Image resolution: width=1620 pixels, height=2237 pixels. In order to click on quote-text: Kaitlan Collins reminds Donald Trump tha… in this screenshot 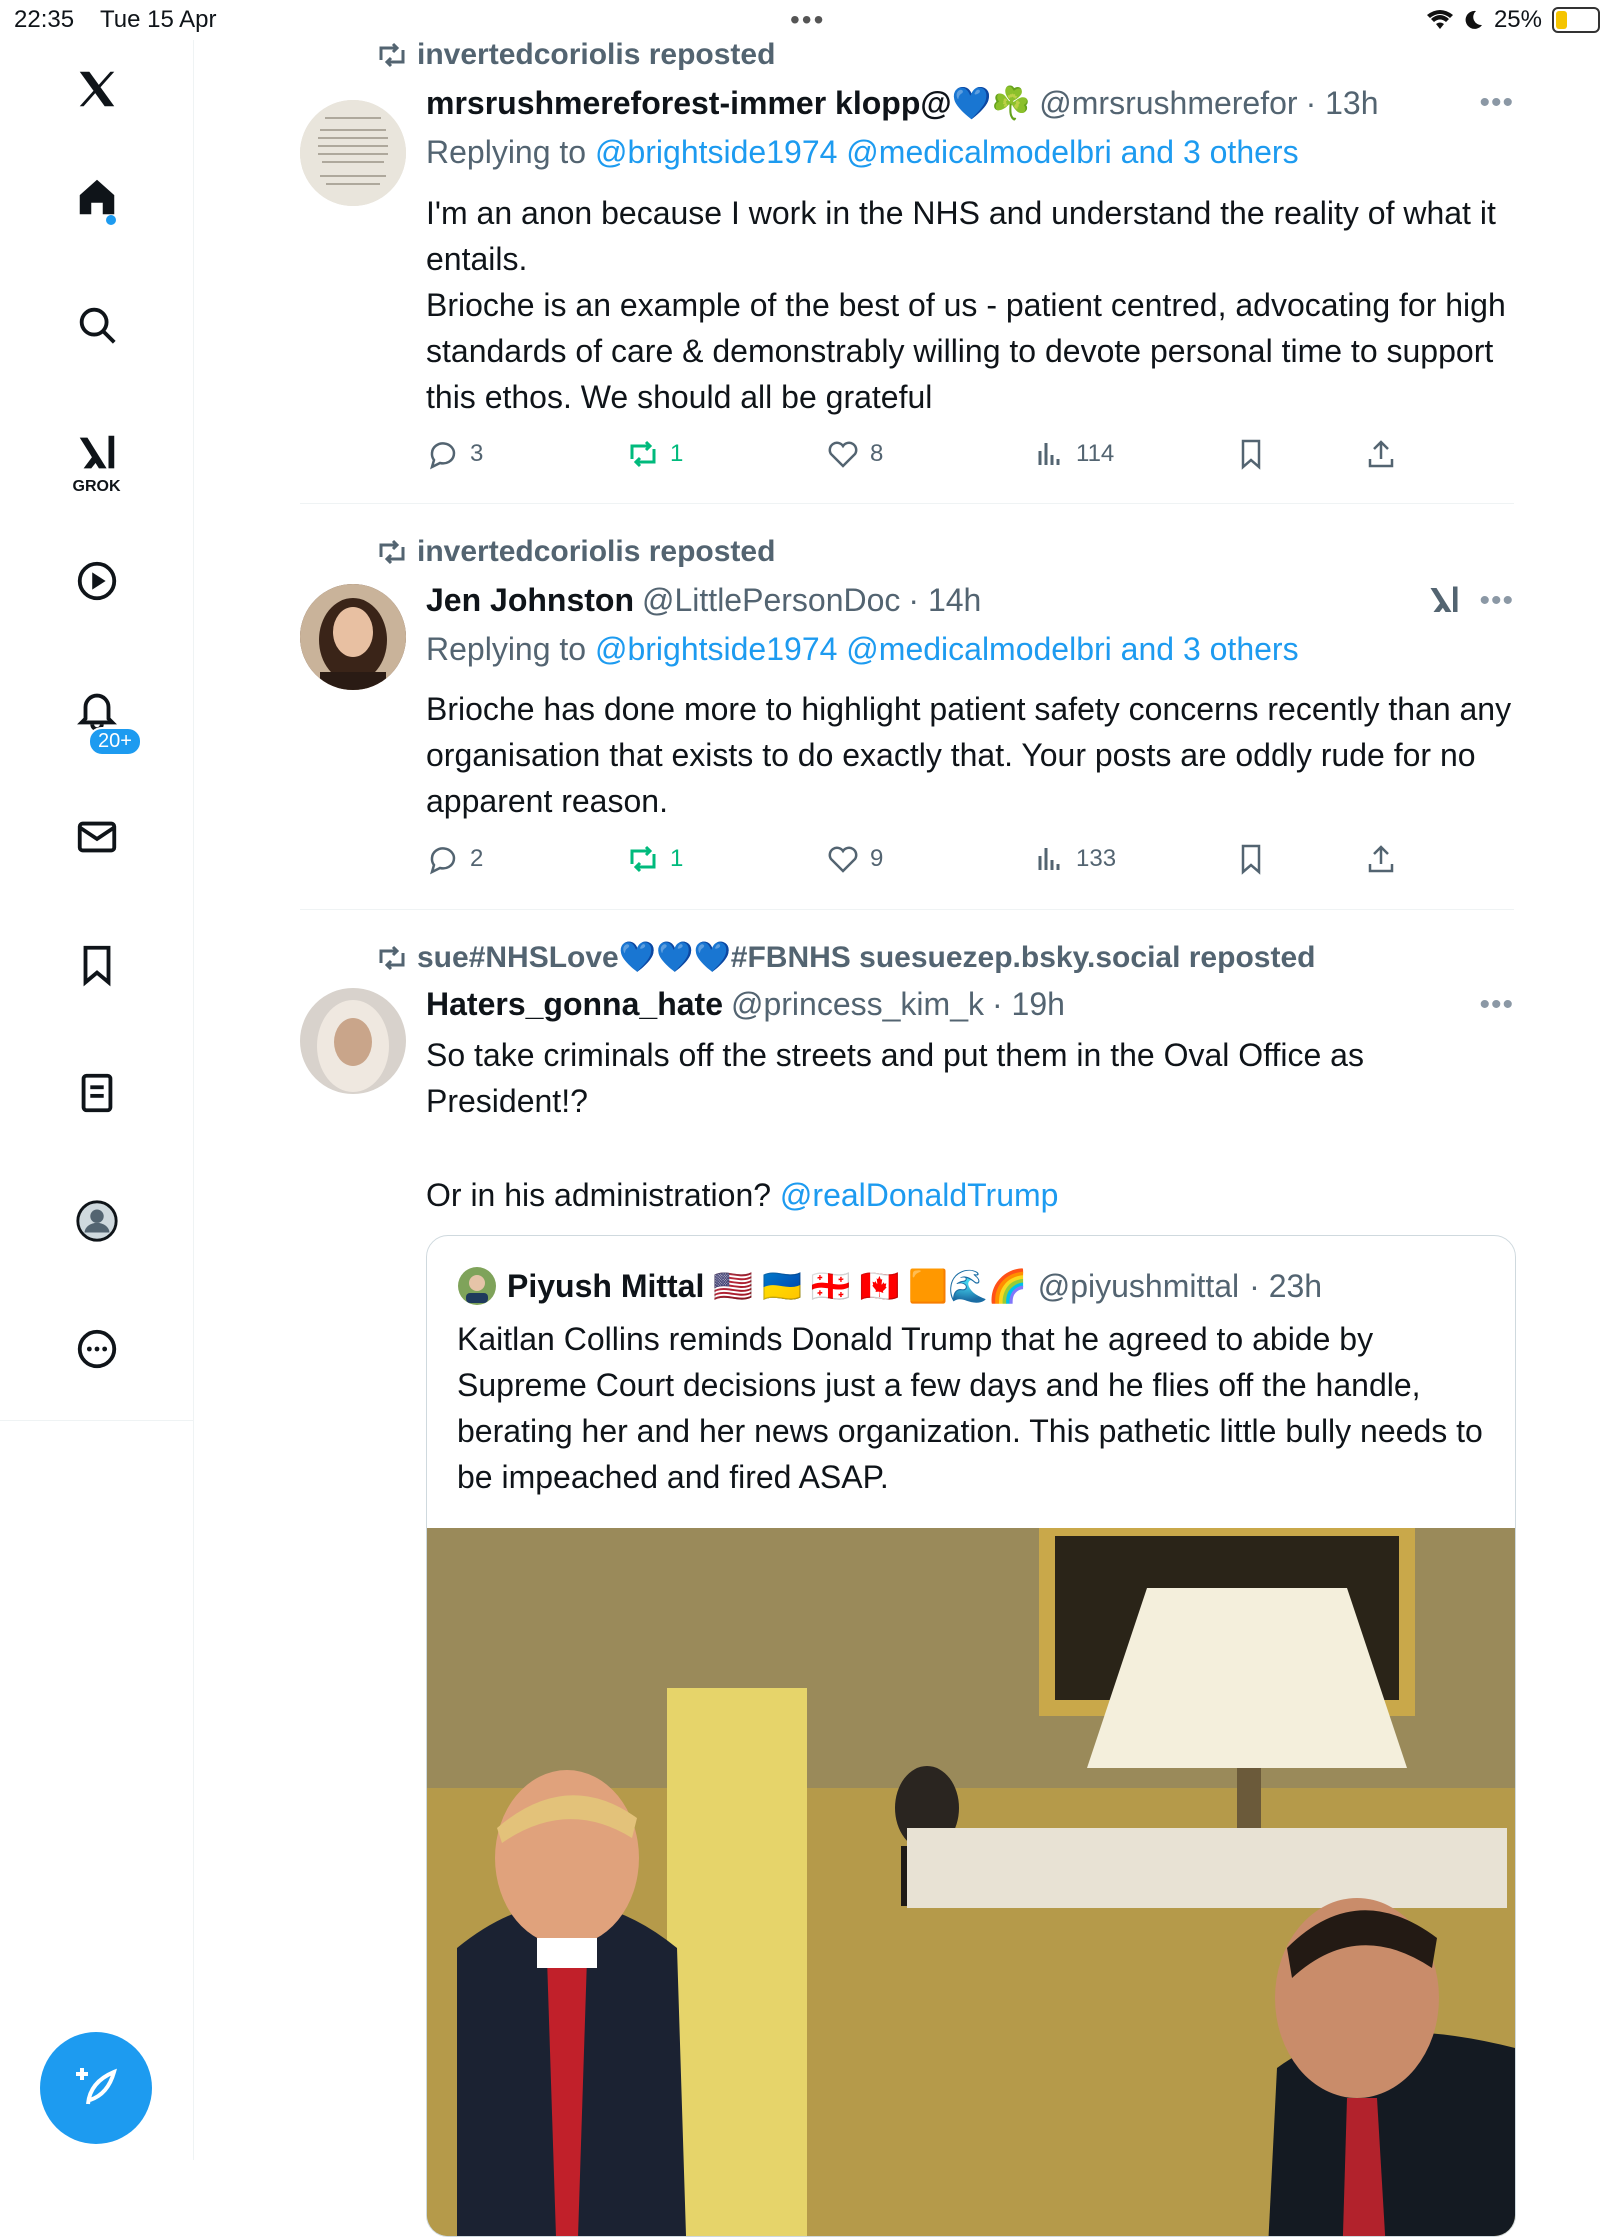, I will do `click(970, 1408)`.